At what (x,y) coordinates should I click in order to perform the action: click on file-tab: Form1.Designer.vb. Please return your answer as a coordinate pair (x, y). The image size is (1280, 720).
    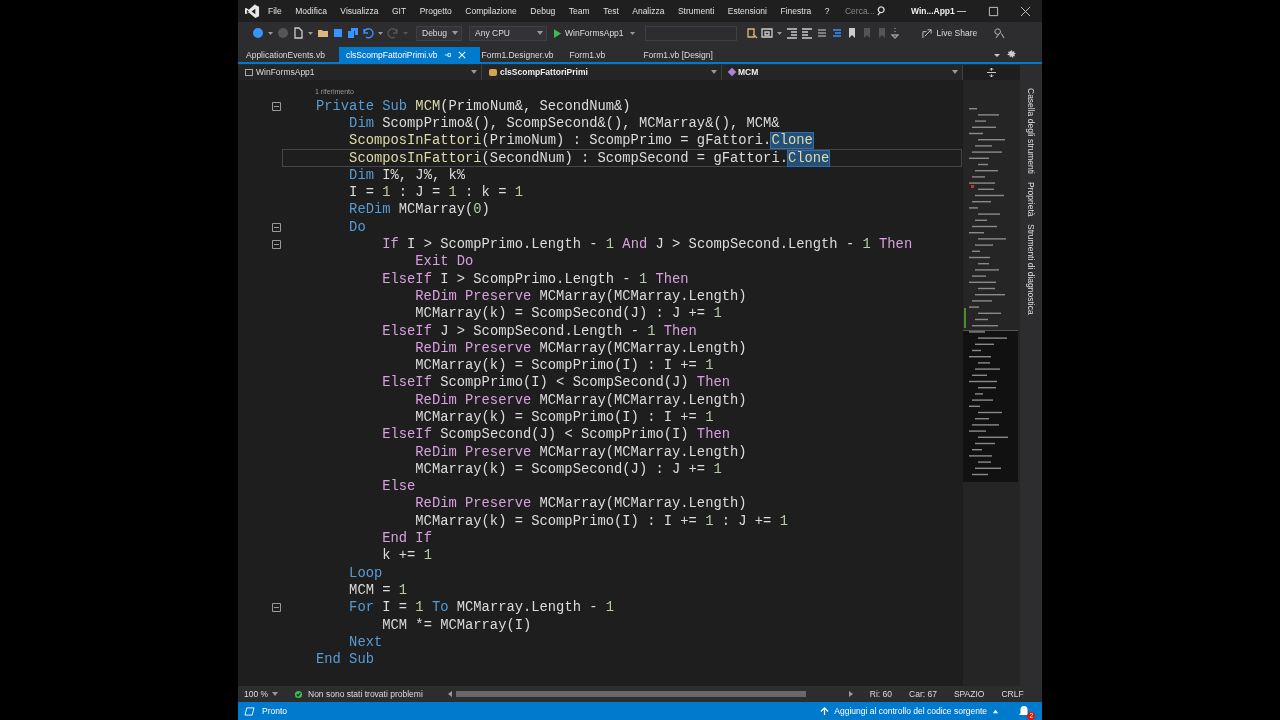
    Looking at the image, I should click on (523, 54).